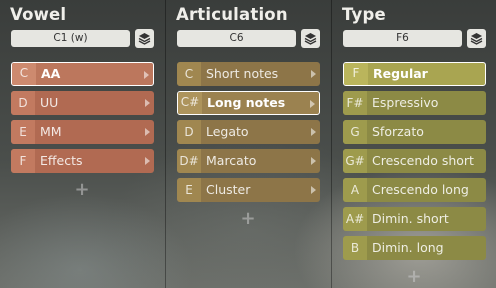  I want to click on list-item-espressivo: F# Espressivo, so click(414, 103).